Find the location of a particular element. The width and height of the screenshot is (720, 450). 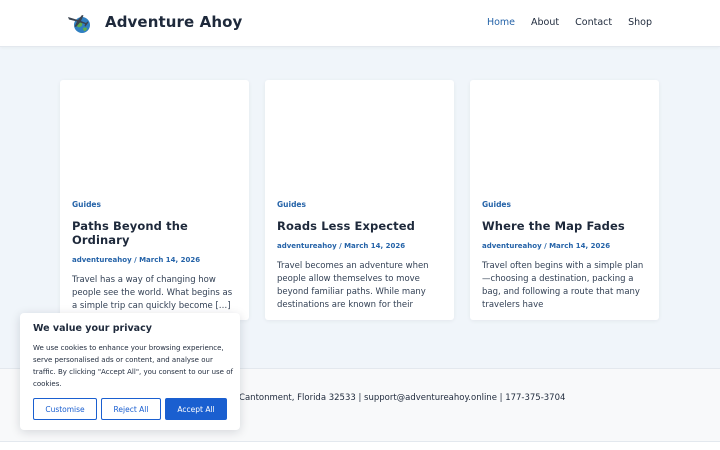

airplane-globe-icon is located at coordinates (79, 23).